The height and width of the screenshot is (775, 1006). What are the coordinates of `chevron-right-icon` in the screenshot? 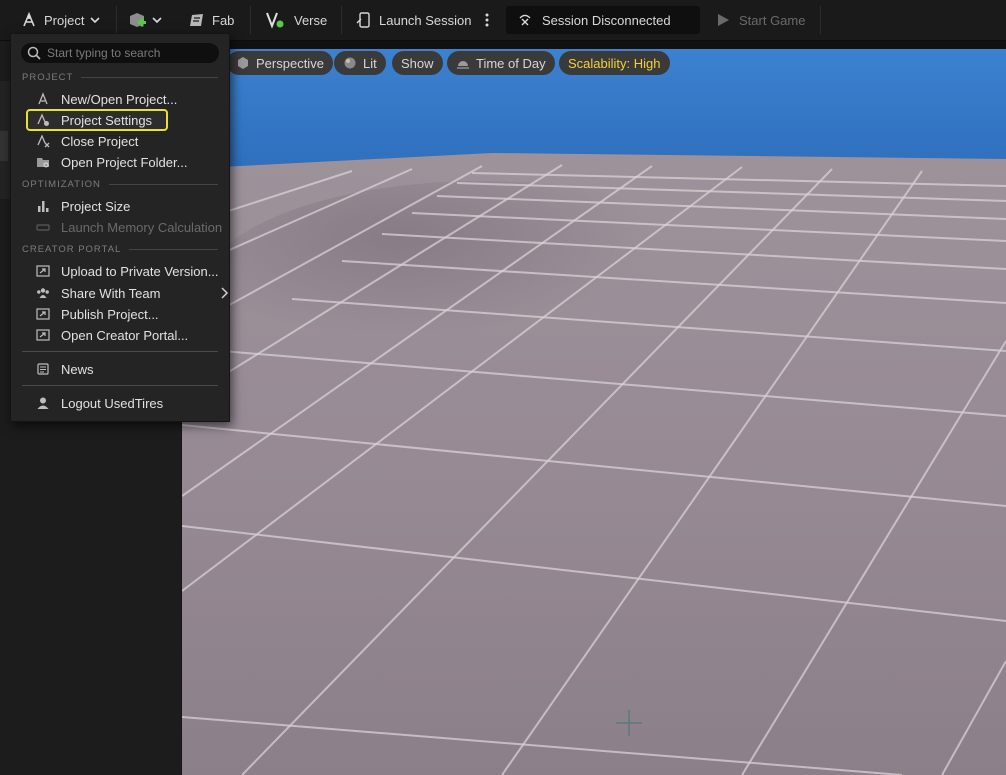 It's located at (225, 293).